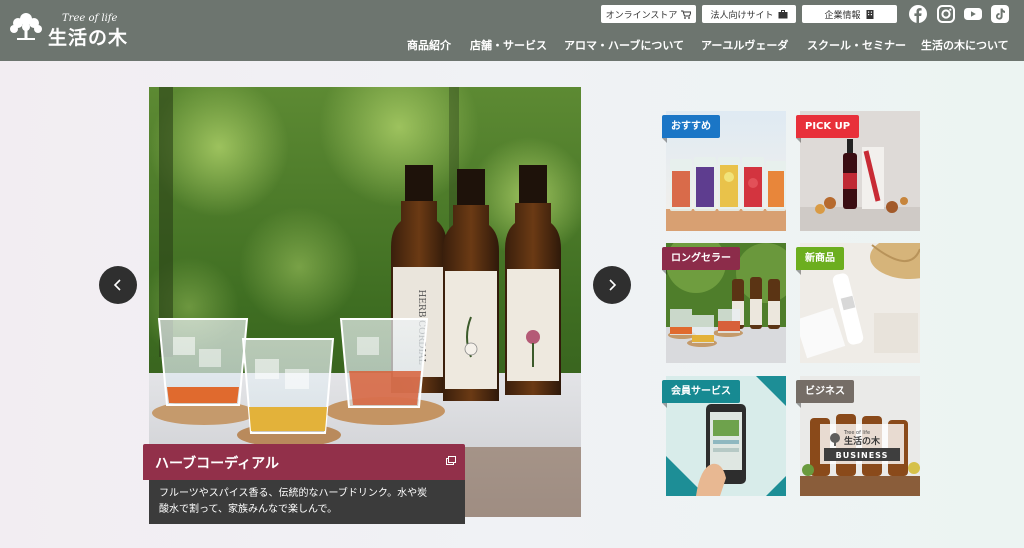 This screenshot has width=1024, height=548. I want to click on badge-pickup: PICK UP, so click(828, 129).